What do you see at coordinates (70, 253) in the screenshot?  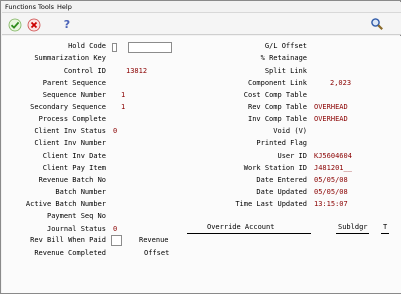 I see `revenue-completed-label: Revenue Completed` at bounding box center [70, 253].